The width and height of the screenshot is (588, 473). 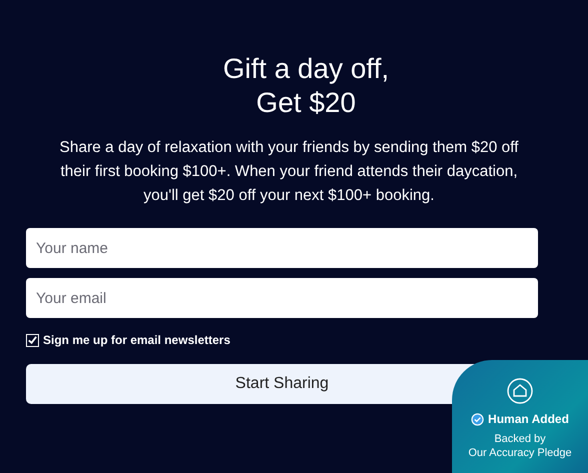 I want to click on check-circle-icon, so click(x=477, y=419).